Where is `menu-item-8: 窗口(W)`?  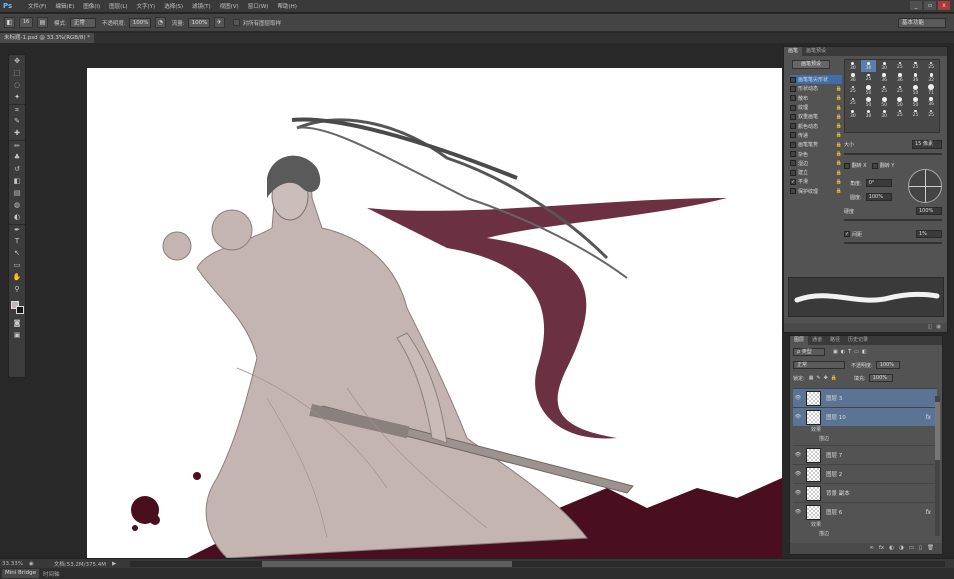
menu-item-8: 窗口(W) is located at coordinates (258, 6).